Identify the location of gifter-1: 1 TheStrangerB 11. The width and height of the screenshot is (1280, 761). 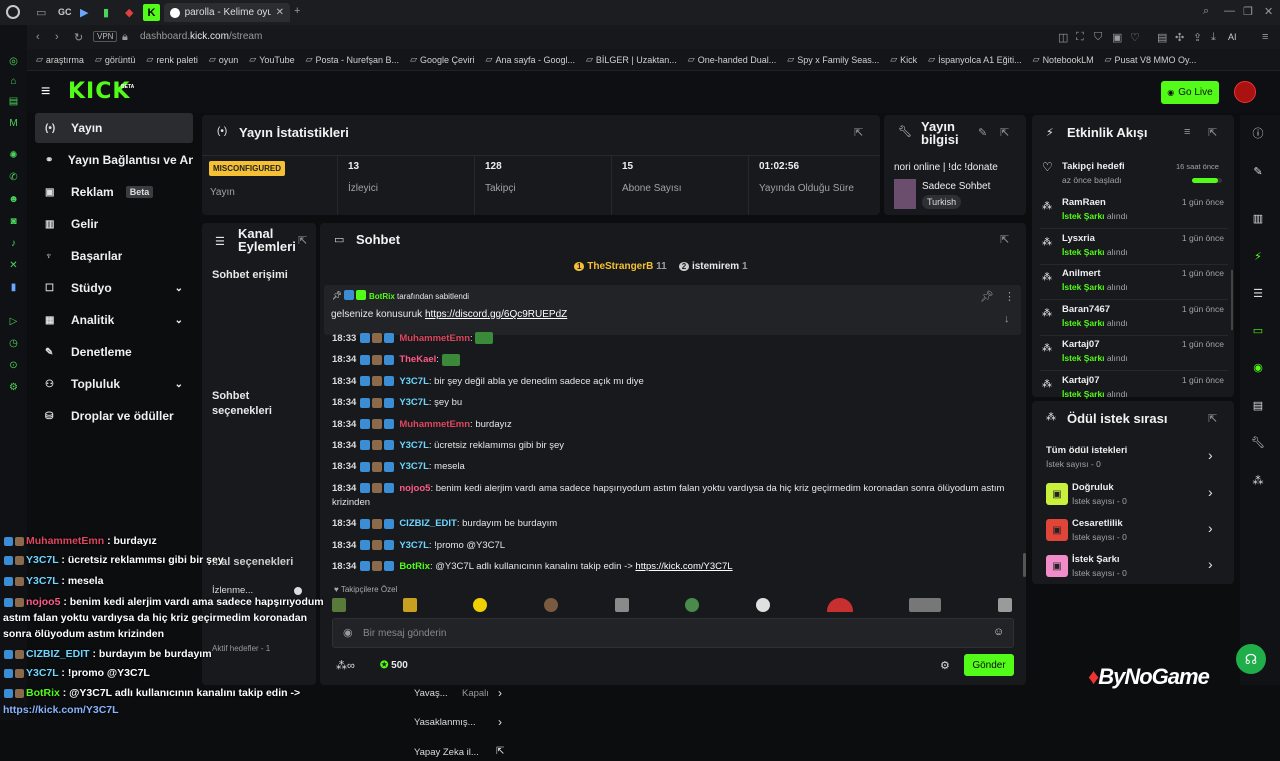
(620, 266).